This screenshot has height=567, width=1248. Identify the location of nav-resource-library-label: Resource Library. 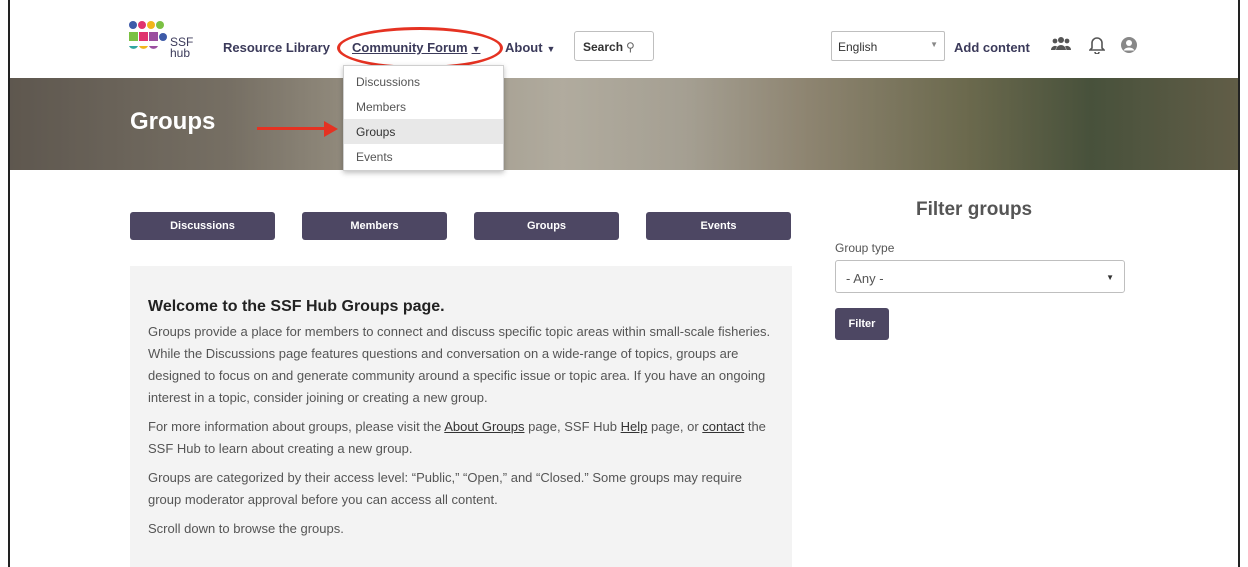
(276, 47).